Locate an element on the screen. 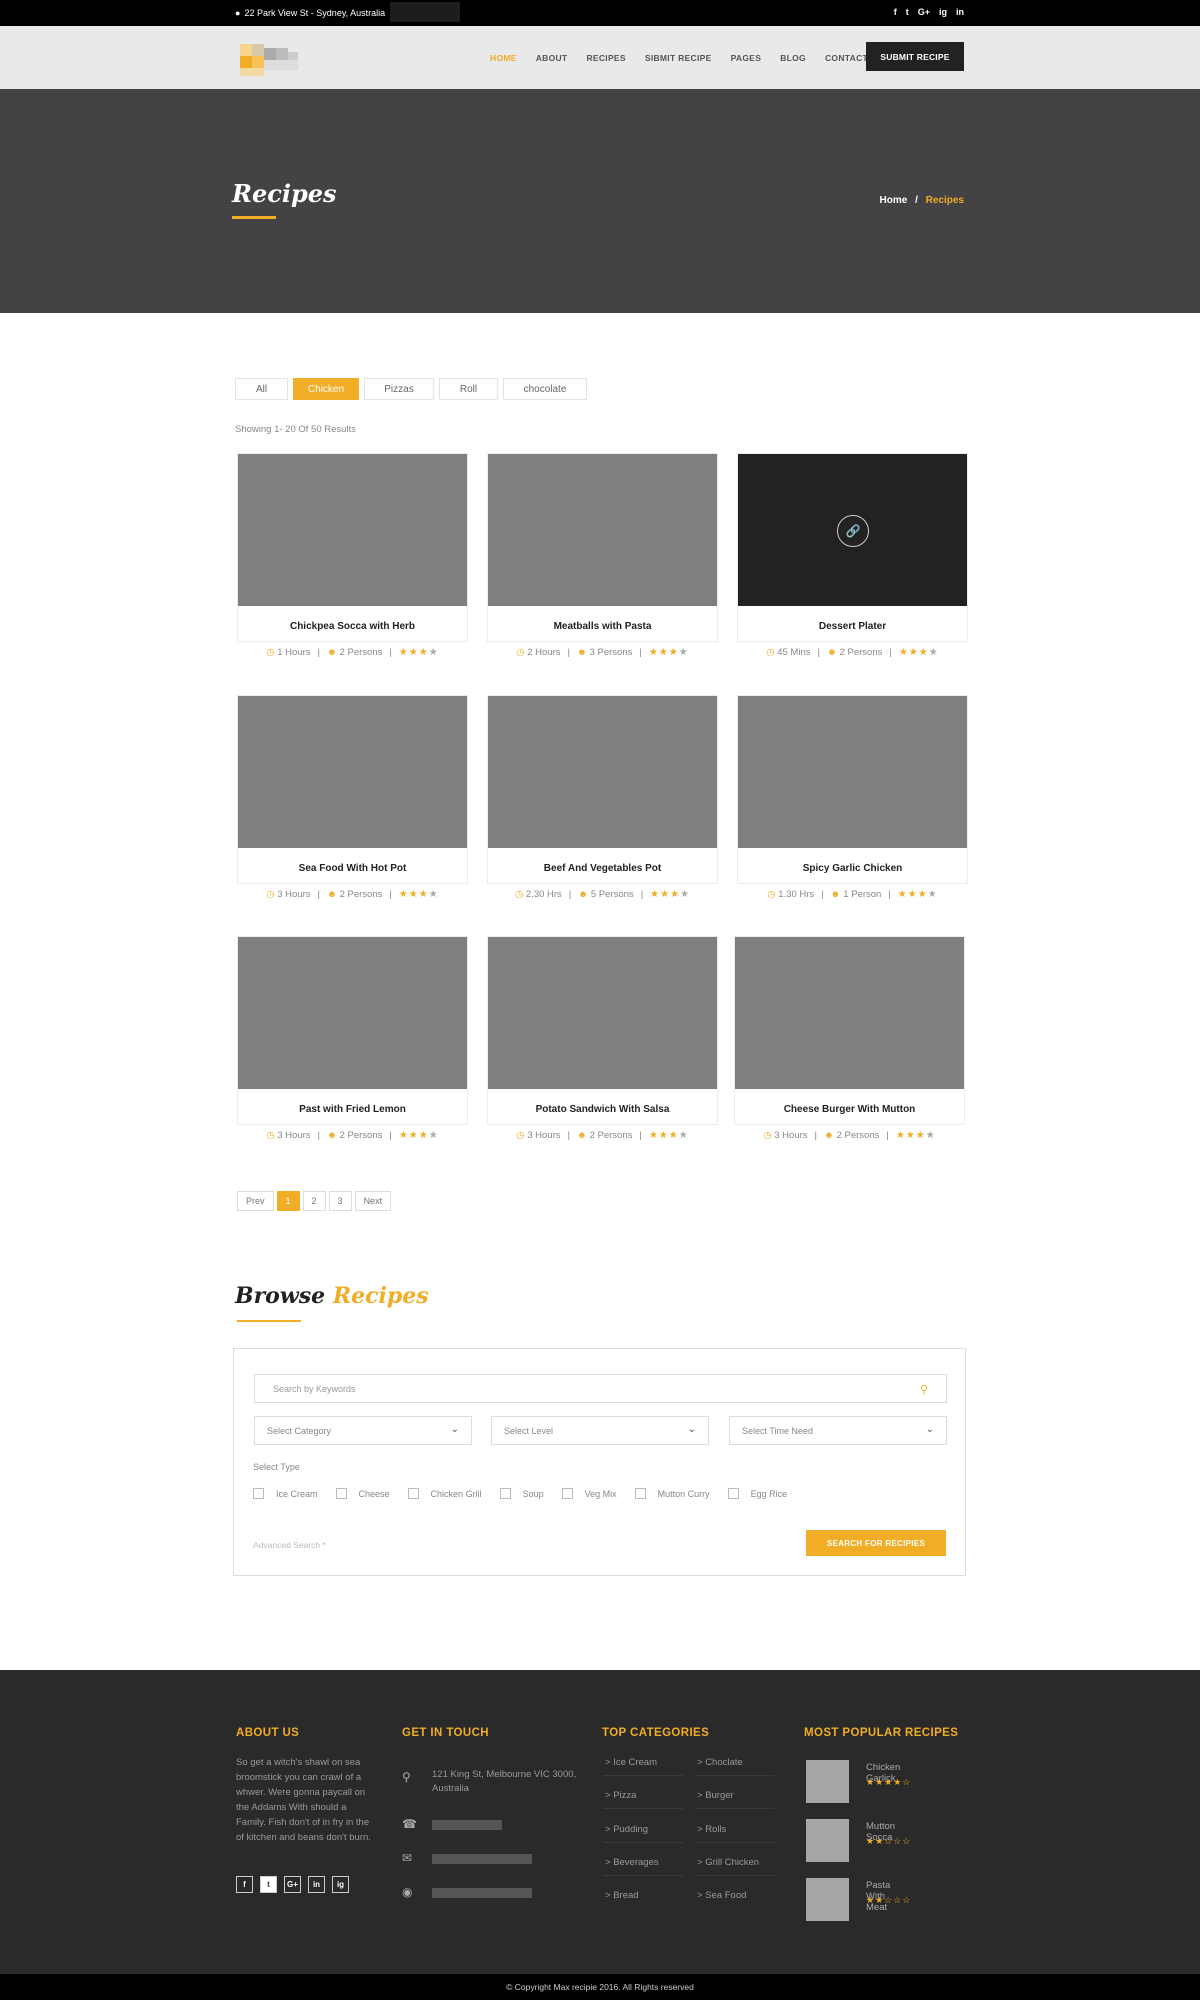 The height and width of the screenshot is (2000, 1200). filter-all: All is located at coordinates (261, 389).